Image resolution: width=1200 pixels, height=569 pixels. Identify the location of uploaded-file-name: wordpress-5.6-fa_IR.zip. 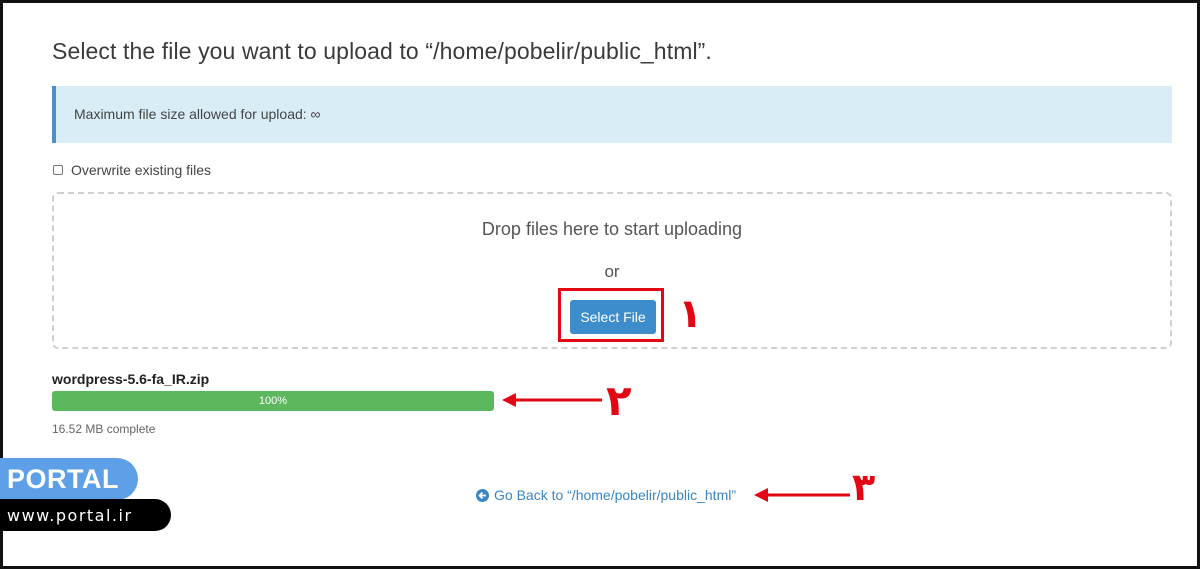
(131, 379).